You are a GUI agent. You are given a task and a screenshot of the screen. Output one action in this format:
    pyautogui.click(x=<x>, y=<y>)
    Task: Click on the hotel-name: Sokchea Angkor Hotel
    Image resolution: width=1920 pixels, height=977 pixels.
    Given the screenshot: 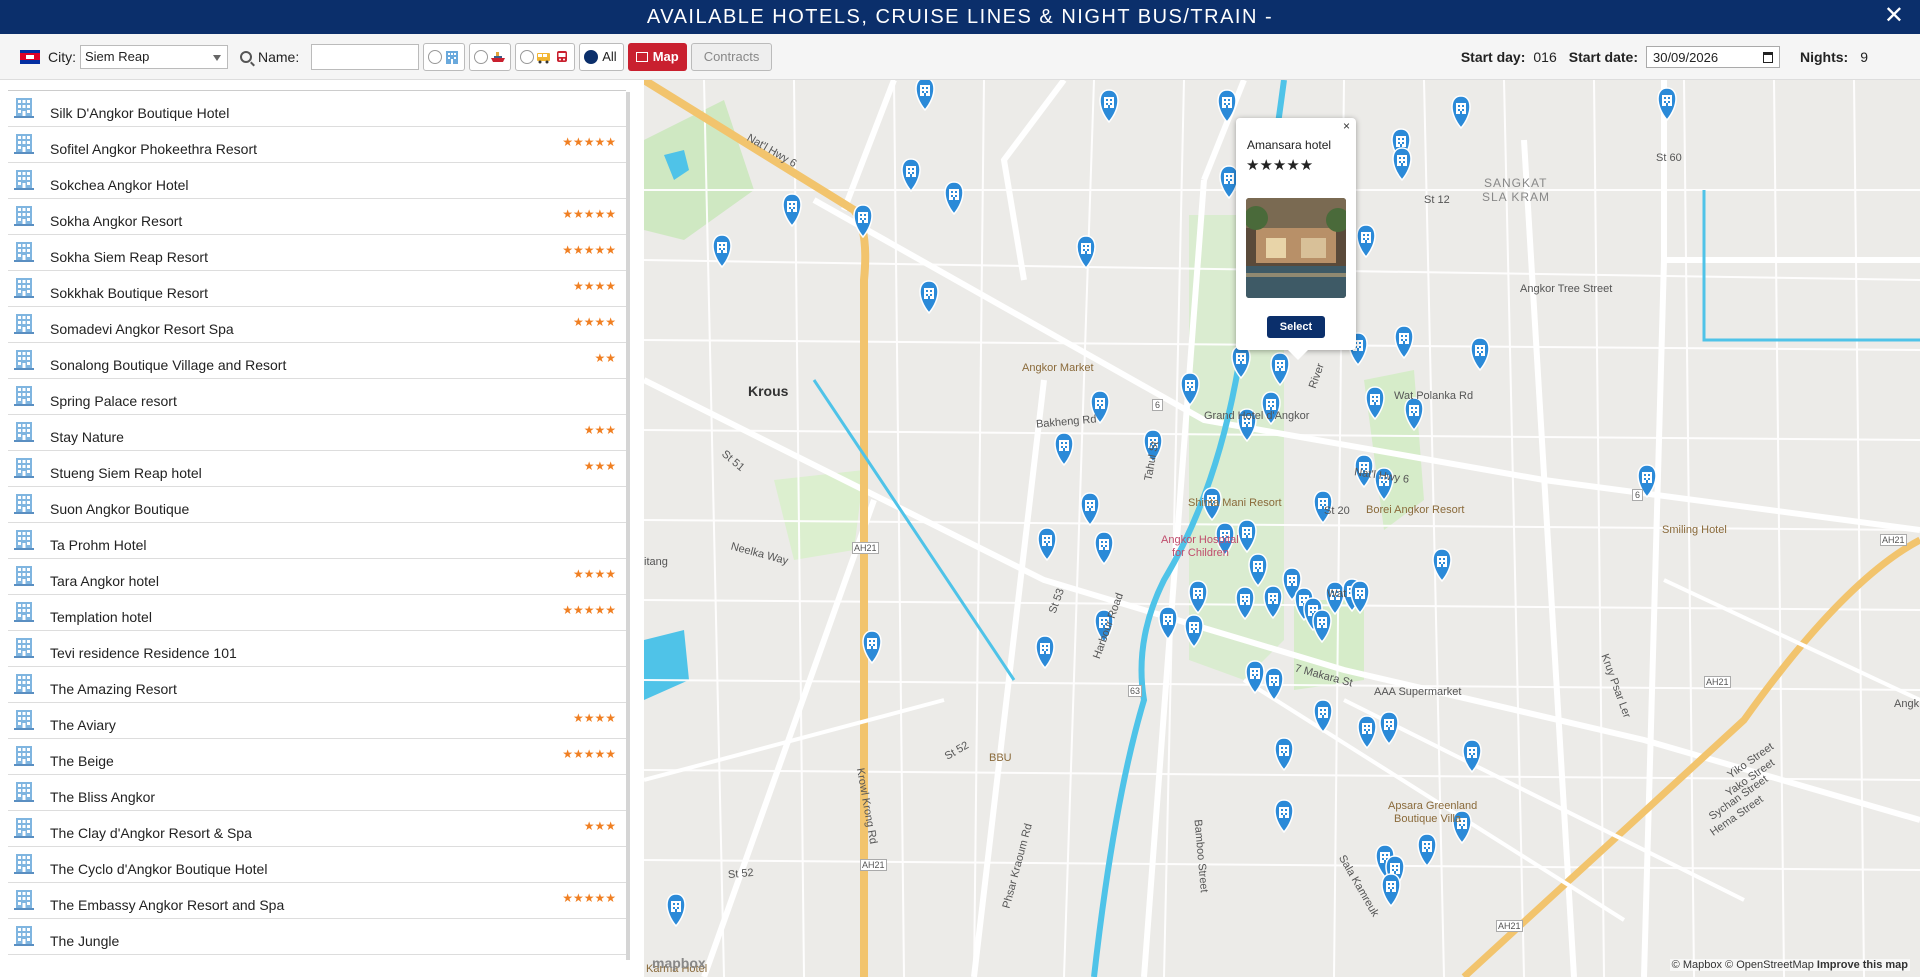 What is the action you would take?
    pyautogui.click(x=119, y=185)
    